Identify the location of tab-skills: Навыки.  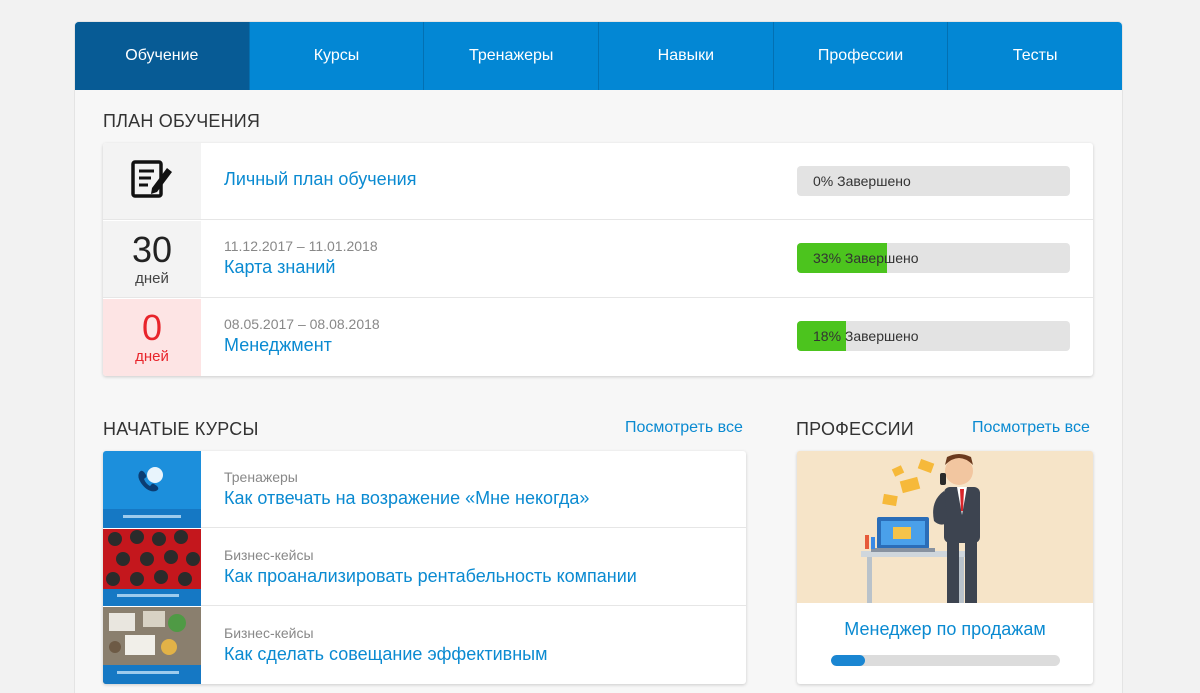
(686, 56).